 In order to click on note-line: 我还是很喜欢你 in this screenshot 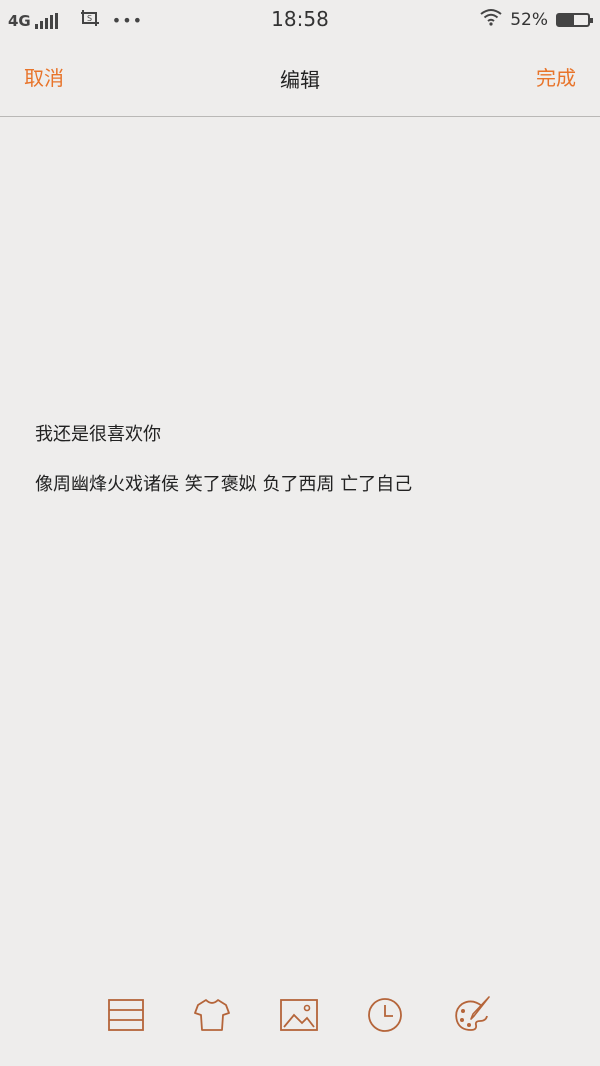, I will do `click(98, 434)`.